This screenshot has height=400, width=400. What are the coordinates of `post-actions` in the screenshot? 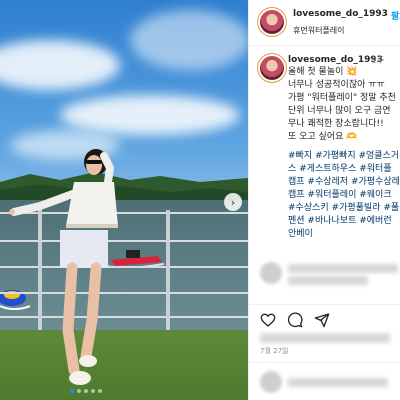 It's located at (324, 318).